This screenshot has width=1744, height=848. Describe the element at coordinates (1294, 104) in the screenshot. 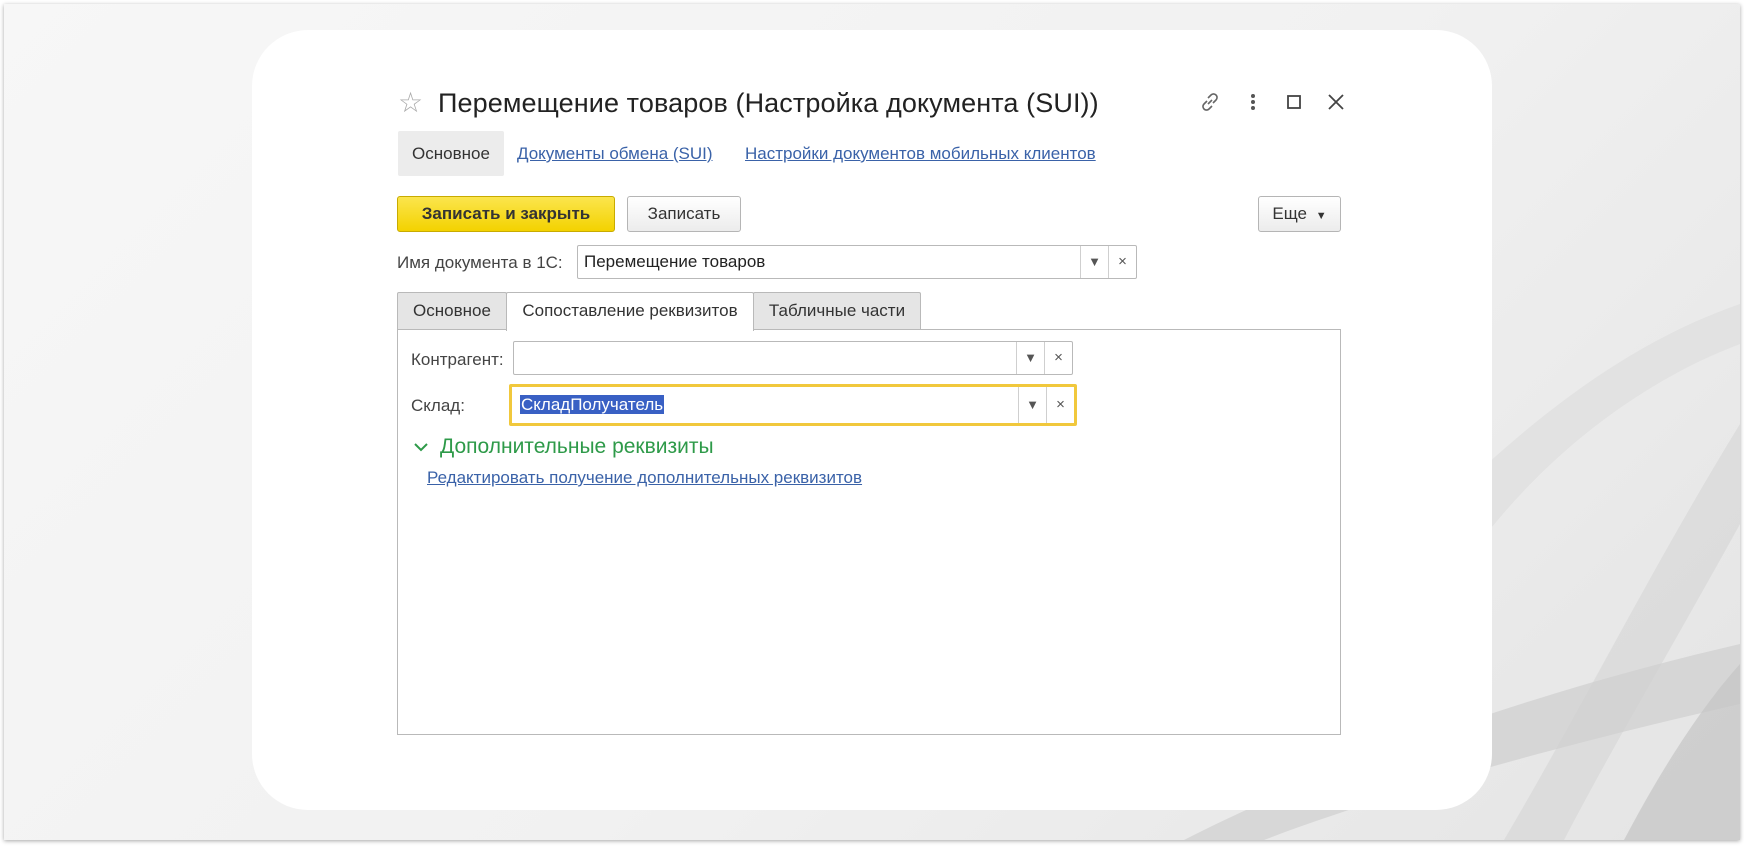

I see `maximize-icon` at that location.